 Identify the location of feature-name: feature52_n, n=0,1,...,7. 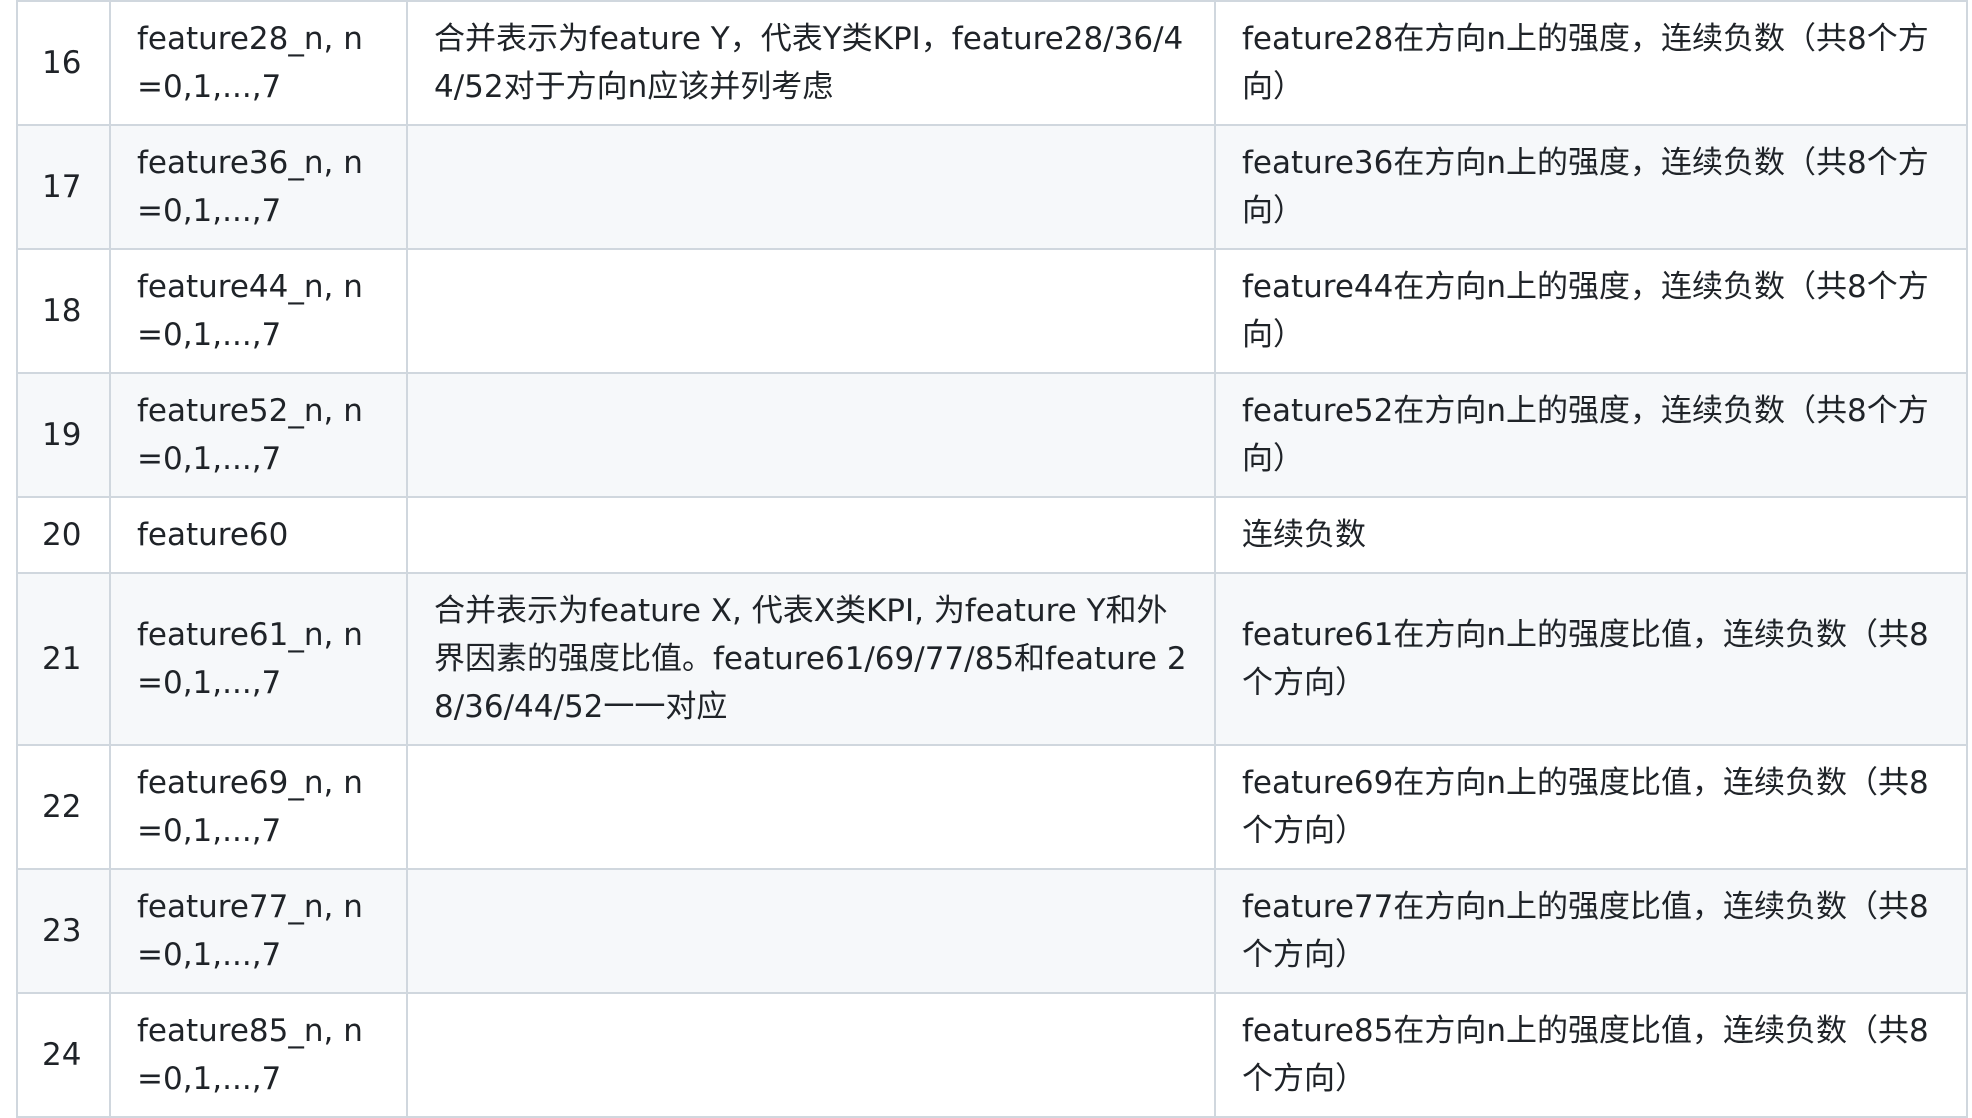
(258, 435).